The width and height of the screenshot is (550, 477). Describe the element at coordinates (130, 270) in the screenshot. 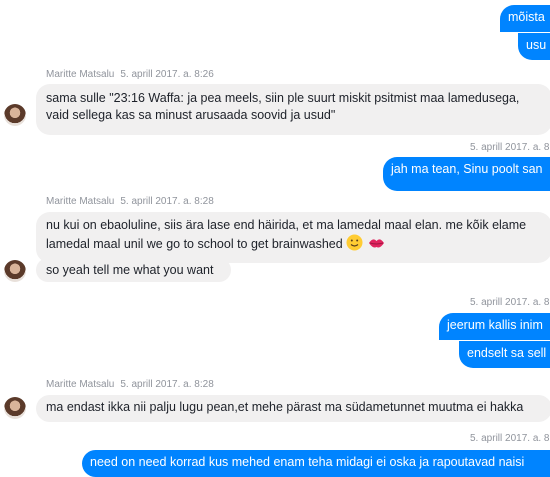

I see `message-text: so yeah tell me what you want` at that location.